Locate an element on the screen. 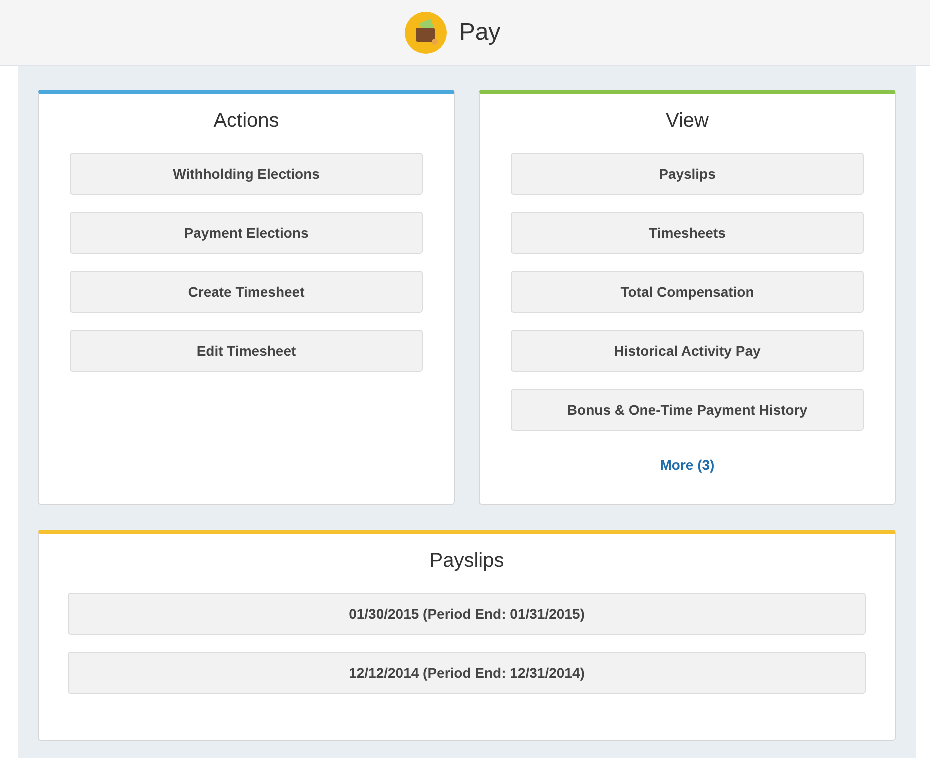 This screenshot has height=762, width=930. action-button: 01/30/2015 (Period End: 01/31/2015) is located at coordinates (467, 614).